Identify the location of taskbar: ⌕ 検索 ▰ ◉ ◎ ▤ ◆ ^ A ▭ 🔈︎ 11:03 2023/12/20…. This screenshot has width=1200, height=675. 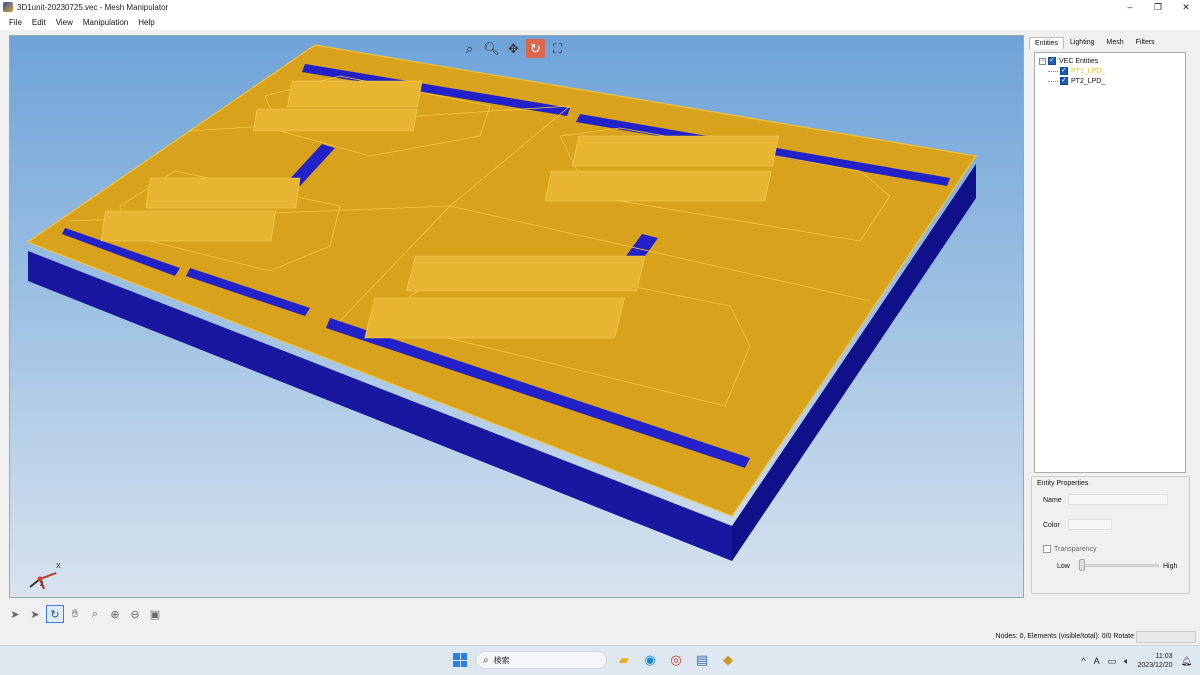
(600, 660).